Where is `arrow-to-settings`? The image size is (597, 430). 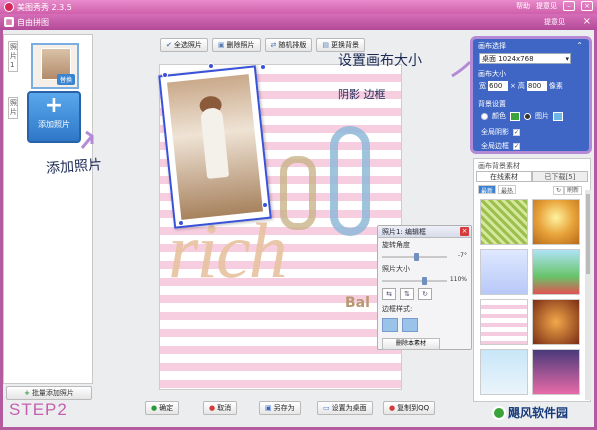
arrow-to-settings is located at coordinates (461, 69).